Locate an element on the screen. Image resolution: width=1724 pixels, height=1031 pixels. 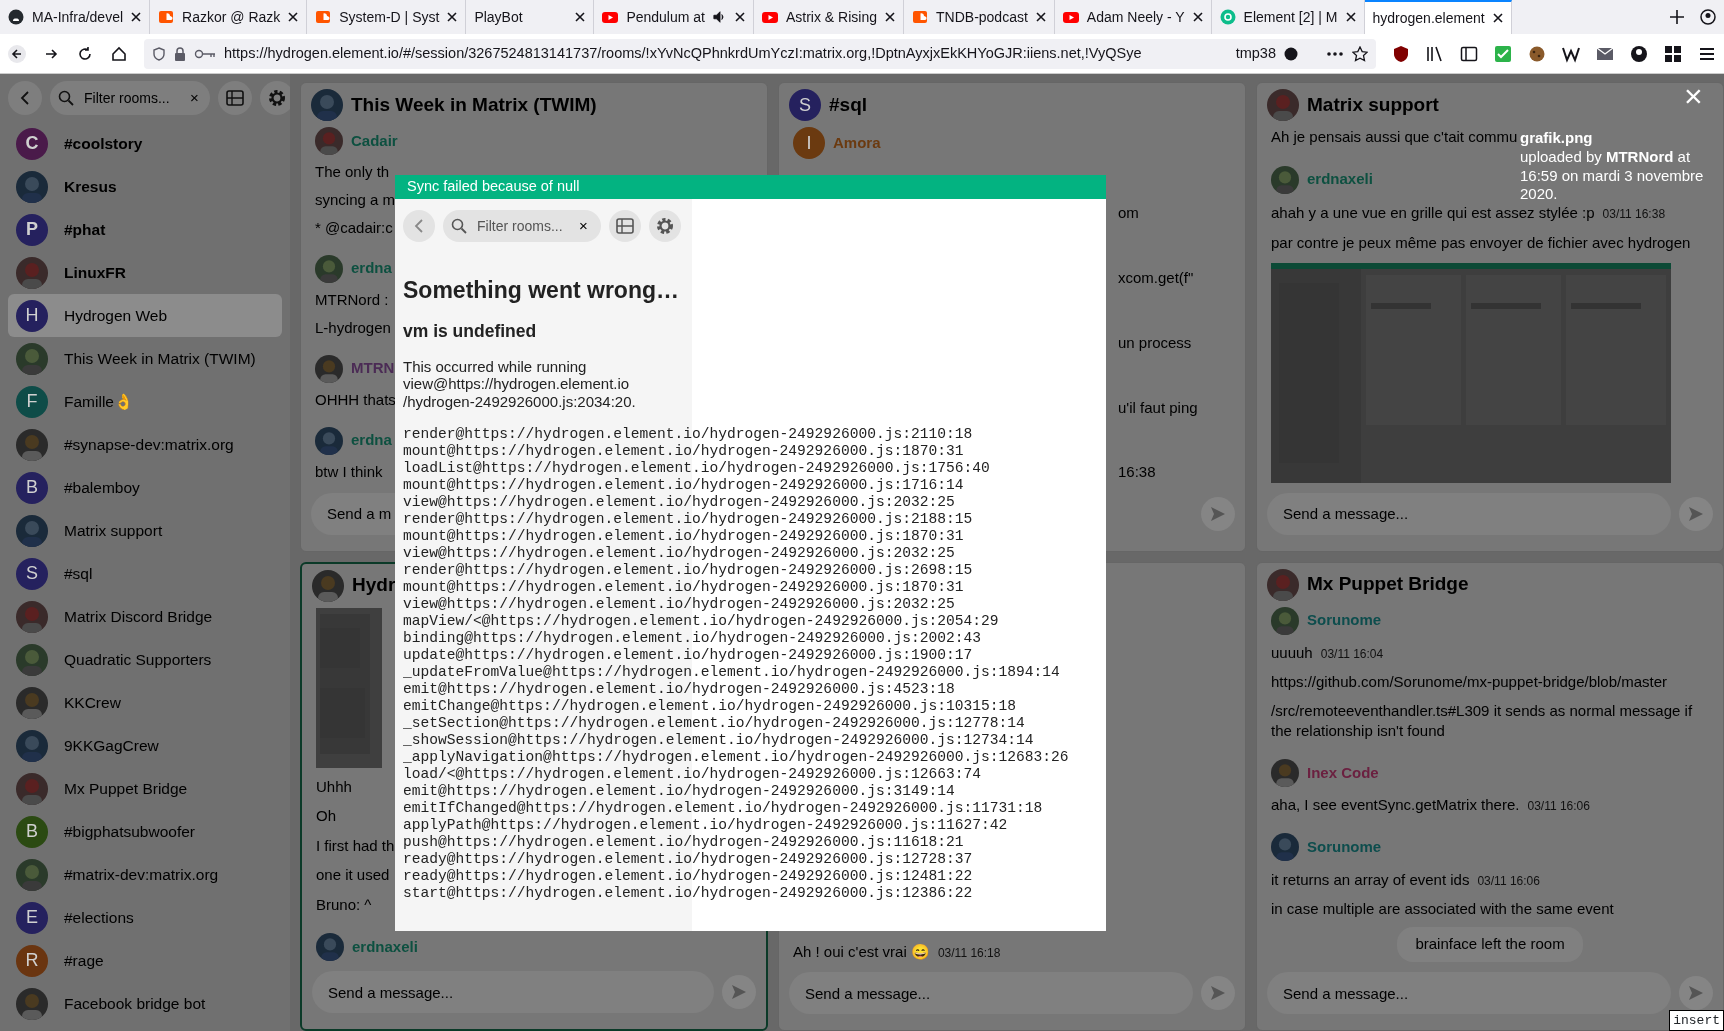
room-avatar: P is located at coordinates (32, 229).